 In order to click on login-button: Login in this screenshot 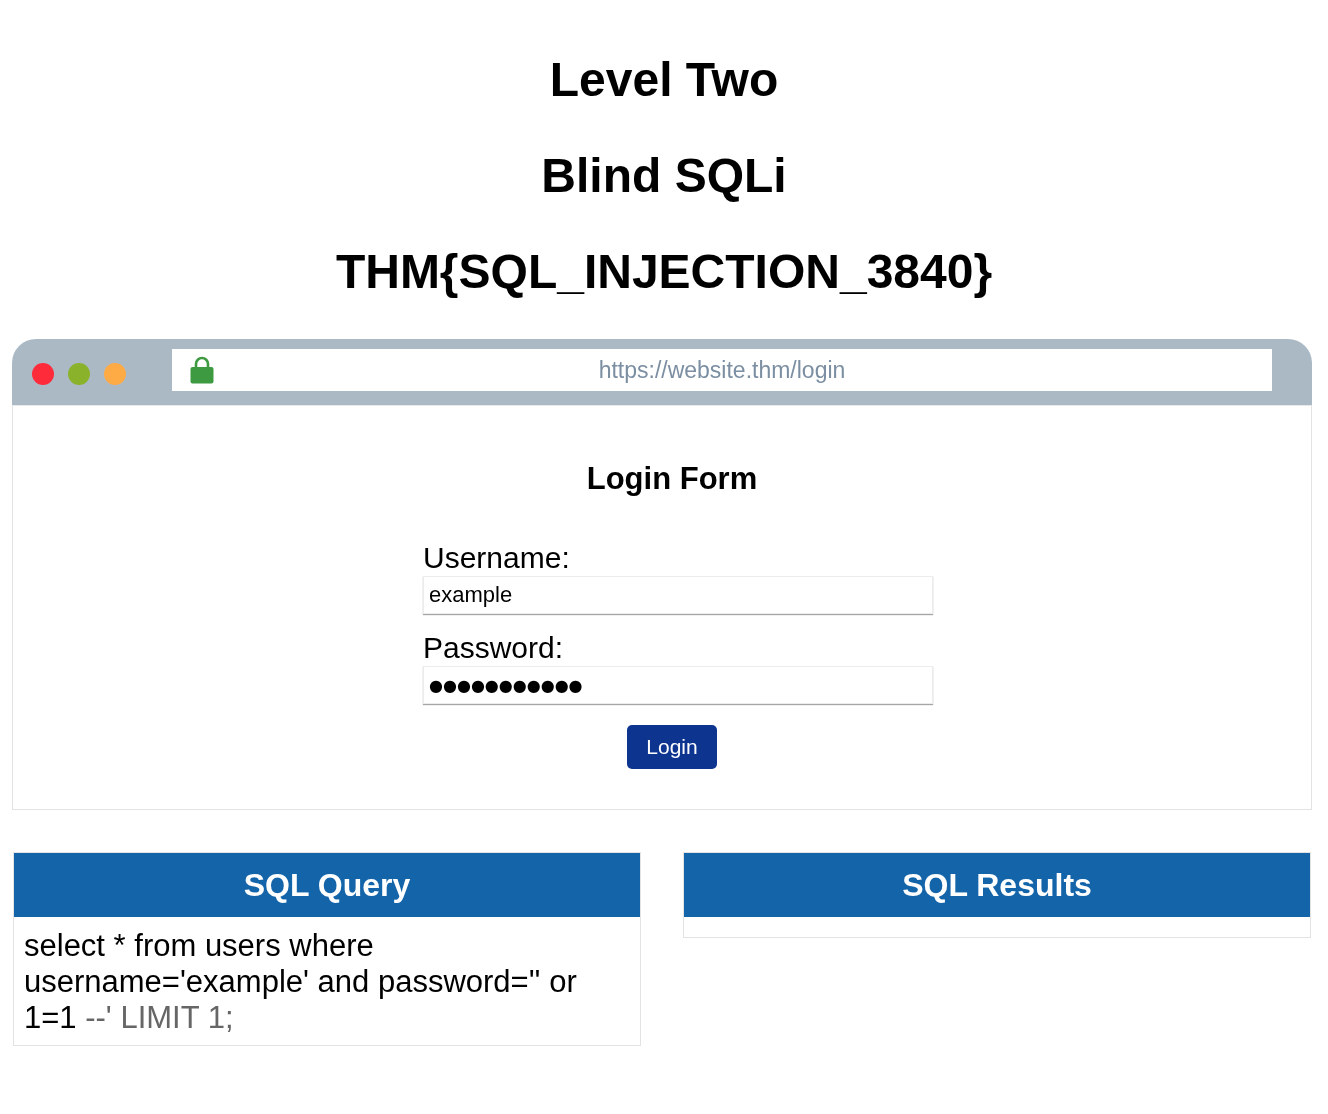, I will do `click(672, 747)`.